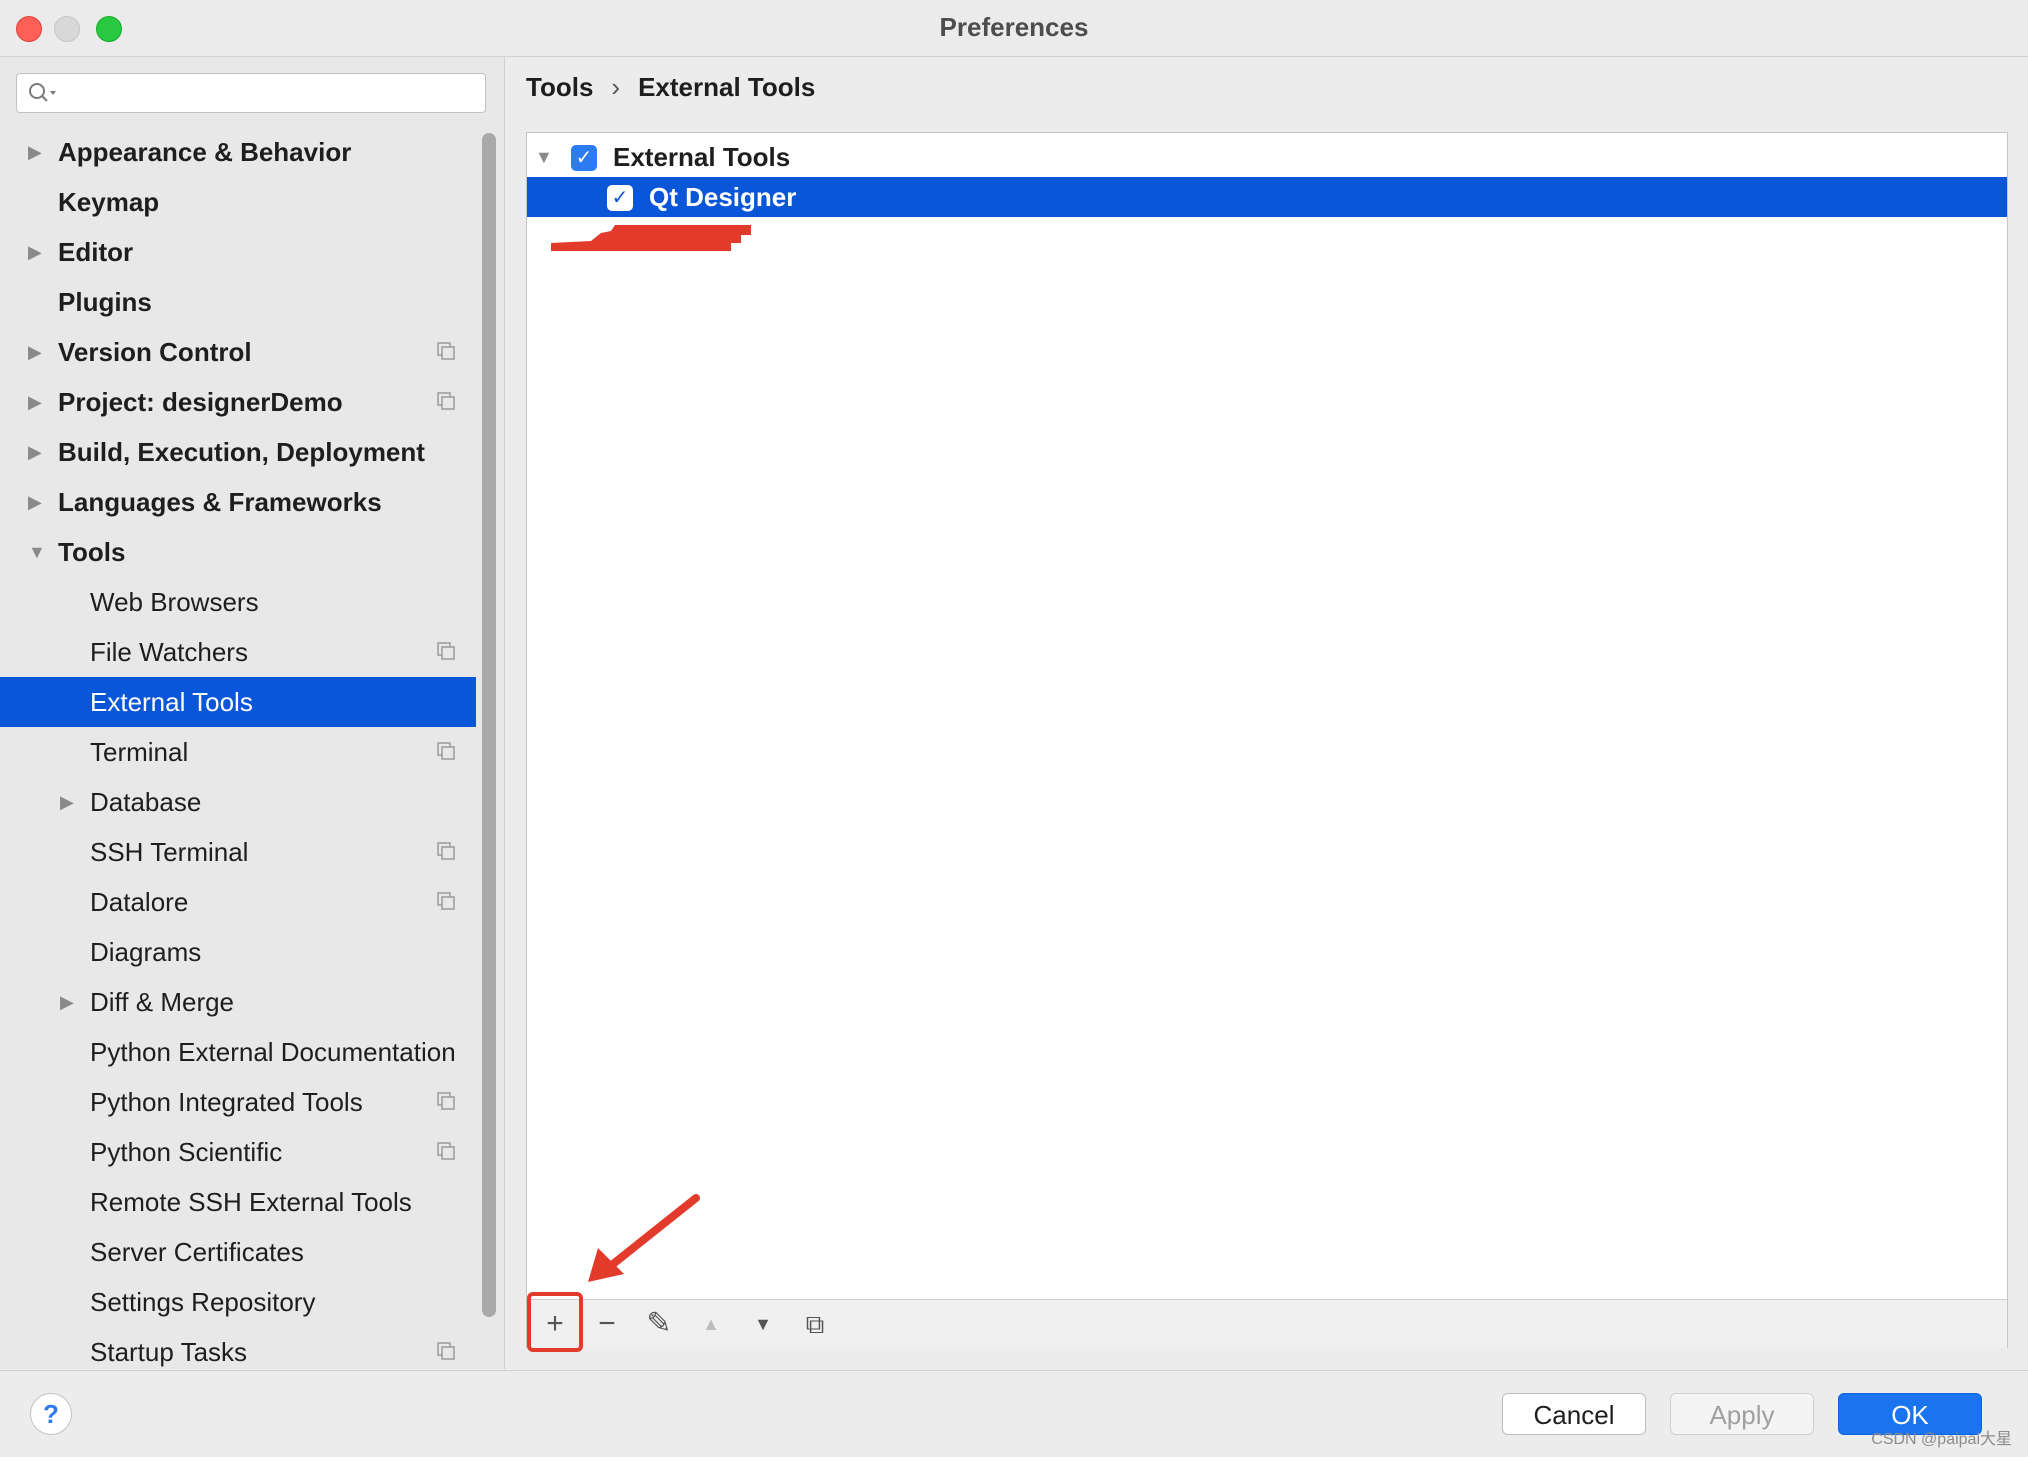 The height and width of the screenshot is (1457, 2028). I want to click on sidebar-item-label: Python Integrated Tools, so click(226, 1102).